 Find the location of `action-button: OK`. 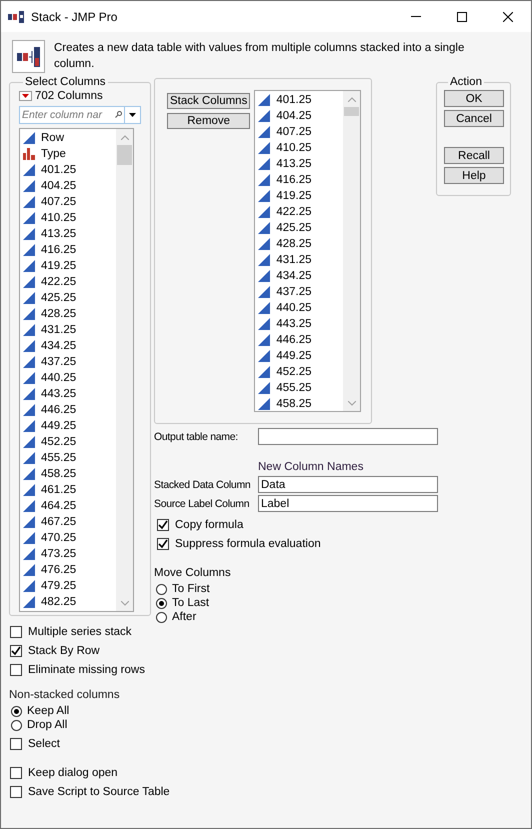

action-button: OK is located at coordinates (474, 98).